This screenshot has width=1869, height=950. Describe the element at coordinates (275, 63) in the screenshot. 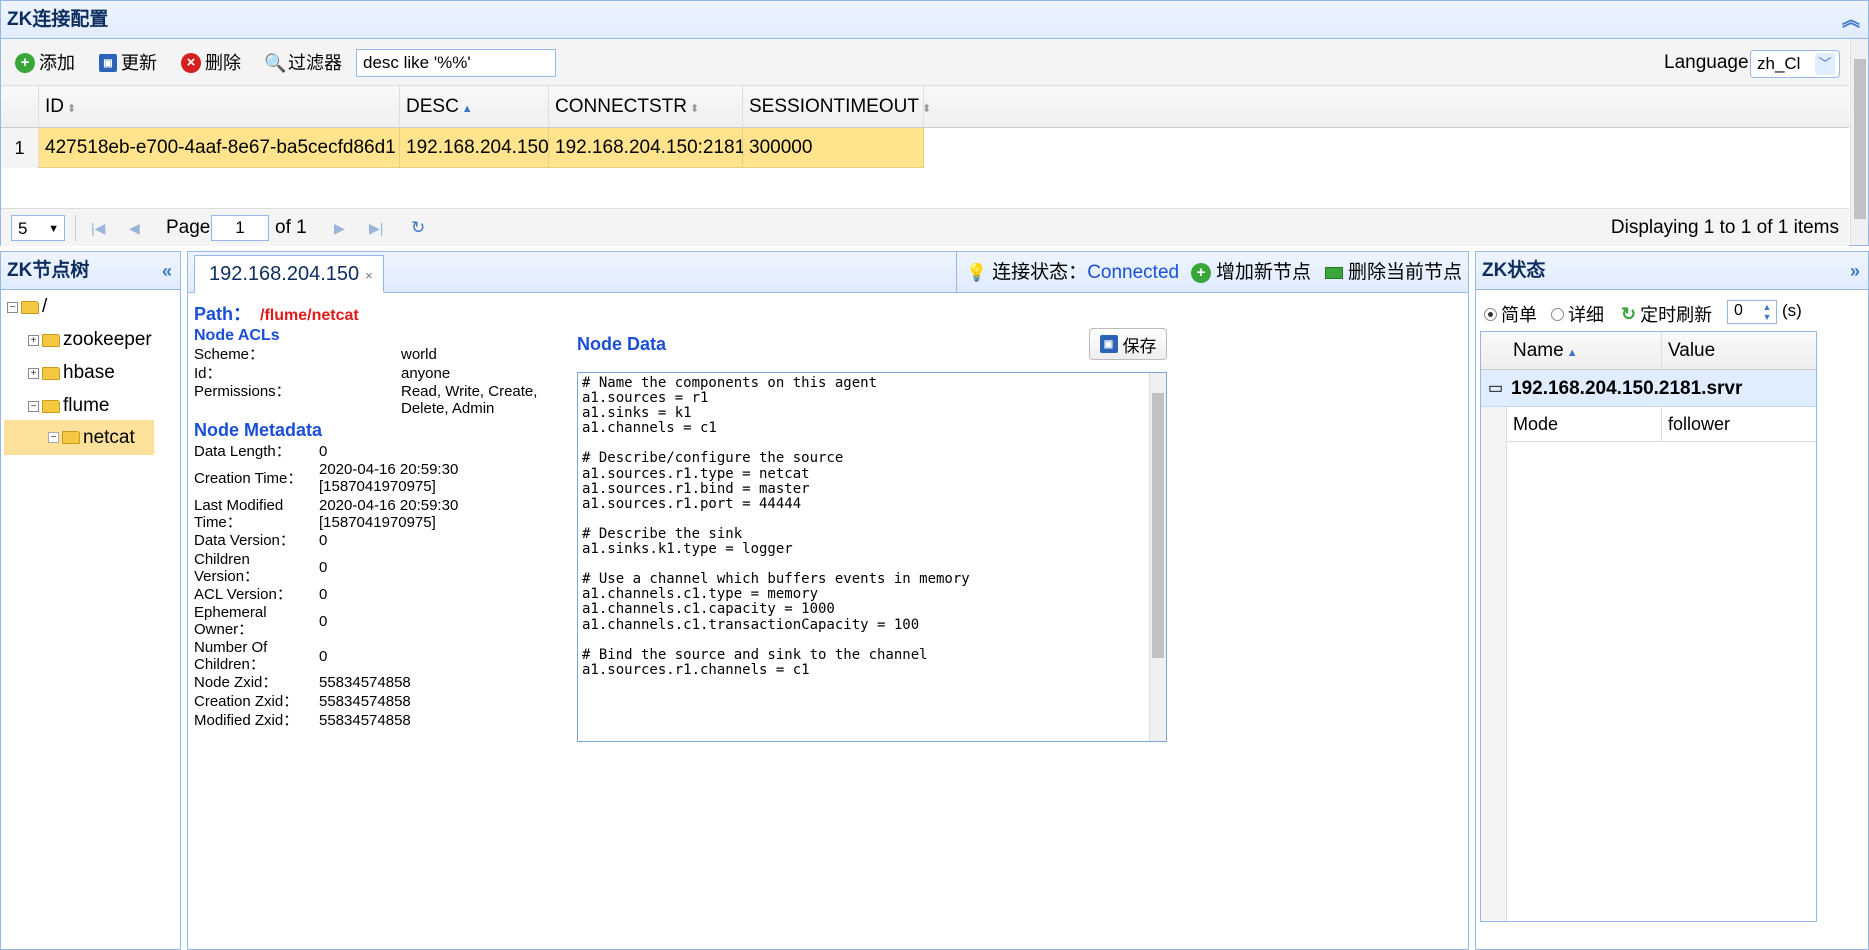

I see `search-icon: 🔍` at that location.